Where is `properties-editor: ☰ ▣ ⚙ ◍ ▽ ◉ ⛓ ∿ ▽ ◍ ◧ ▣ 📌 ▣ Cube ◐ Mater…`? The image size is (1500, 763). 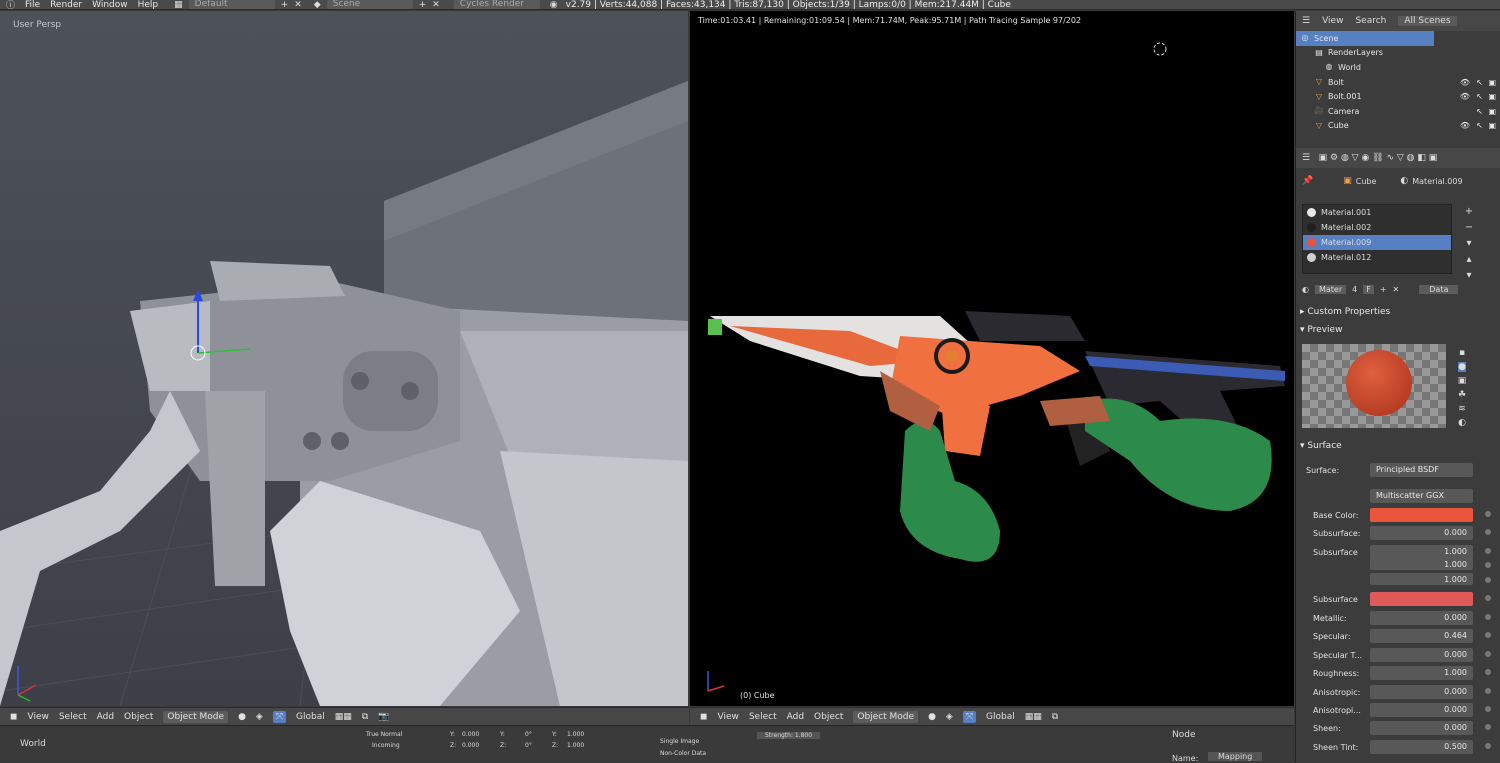 properties-editor: ☰ ▣ ⚙ ◍ ▽ ◉ ⛓ ∿ ▽ ◍ ◧ ▣ 📌 ▣ Cube ◐ Mater… is located at coordinates (1397, 455).